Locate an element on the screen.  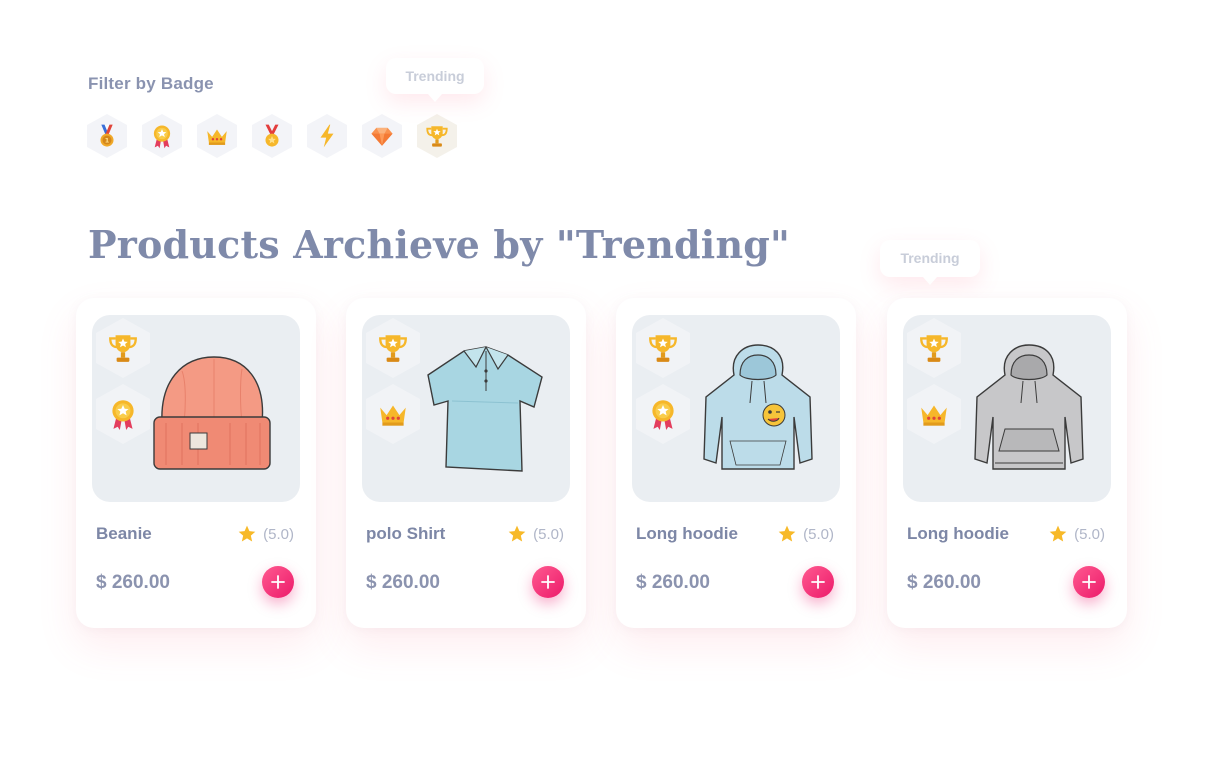
svg-text: 1 is located at coordinates (107, 141).